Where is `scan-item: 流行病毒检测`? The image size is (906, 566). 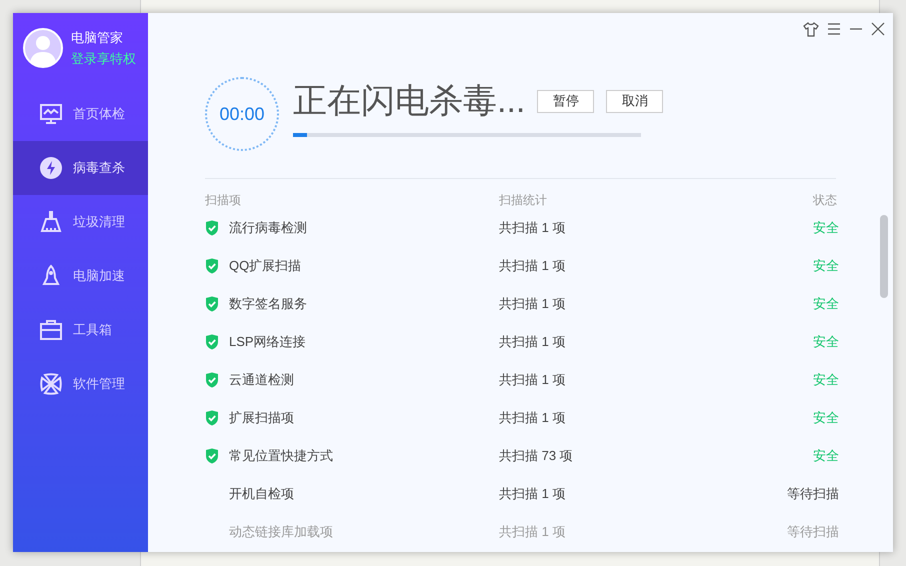
scan-item: 流行病毒检测 is located at coordinates (268, 228).